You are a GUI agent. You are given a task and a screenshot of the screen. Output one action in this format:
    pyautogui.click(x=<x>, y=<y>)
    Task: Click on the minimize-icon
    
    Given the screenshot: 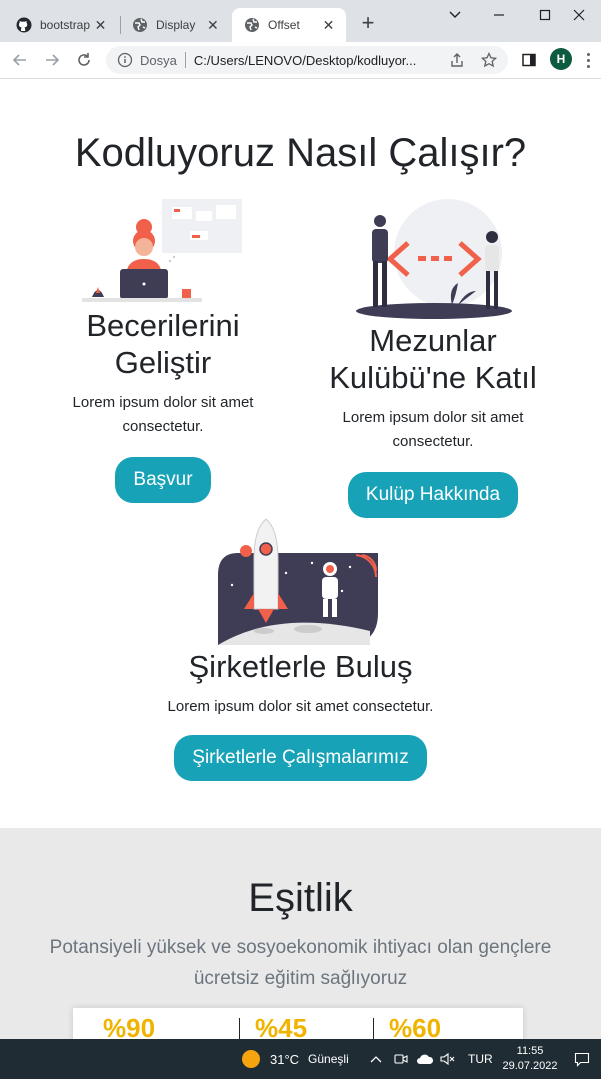 What is the action you would take?
    pyautogui.click(x=499, y=15)
    